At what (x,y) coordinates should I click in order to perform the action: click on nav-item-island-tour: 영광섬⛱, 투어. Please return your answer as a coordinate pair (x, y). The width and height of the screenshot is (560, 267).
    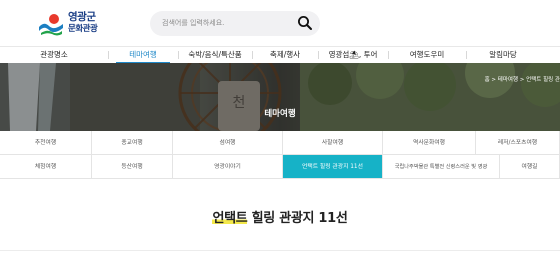
    Looking at the image, I should click on (353, 55).